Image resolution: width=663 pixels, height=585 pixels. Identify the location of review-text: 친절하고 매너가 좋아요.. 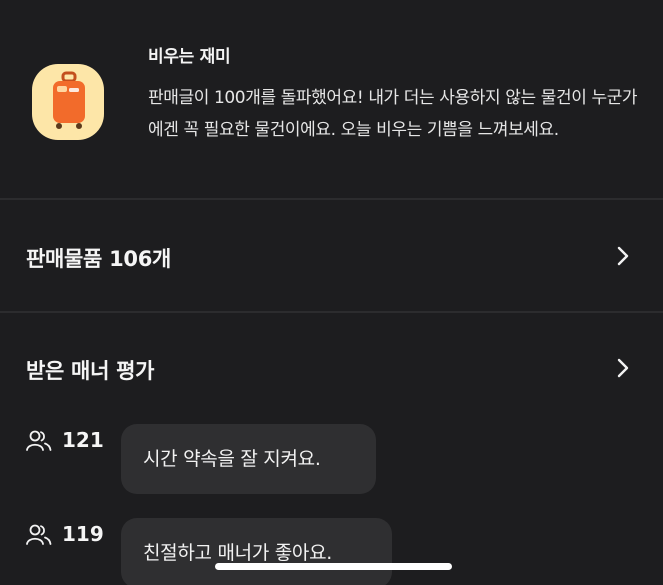
(256, 551).